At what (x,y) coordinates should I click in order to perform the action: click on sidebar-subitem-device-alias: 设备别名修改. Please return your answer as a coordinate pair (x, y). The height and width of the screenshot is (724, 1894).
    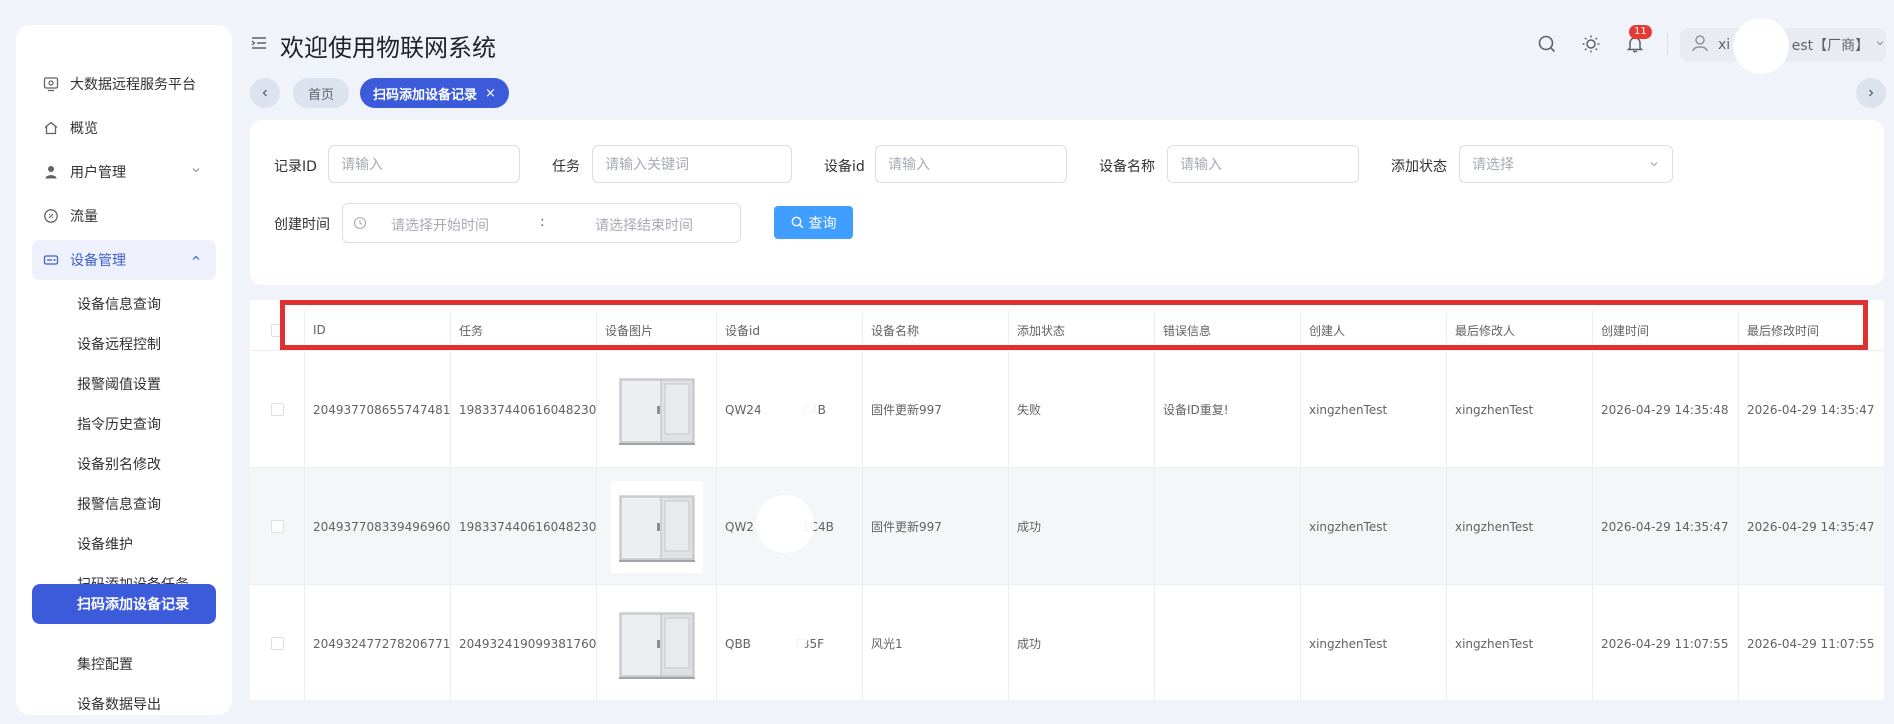
    Looking at the image, I should click on (124, 464).